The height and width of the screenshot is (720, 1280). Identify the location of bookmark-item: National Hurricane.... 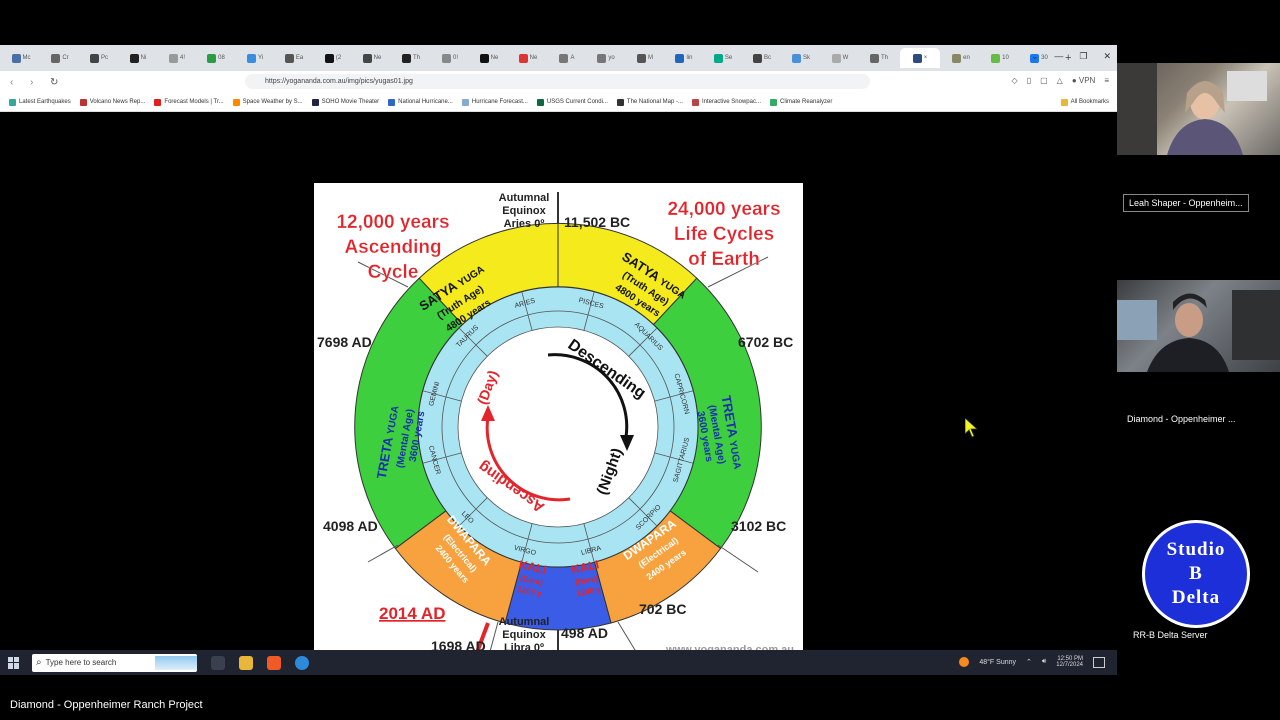
(420, 102).